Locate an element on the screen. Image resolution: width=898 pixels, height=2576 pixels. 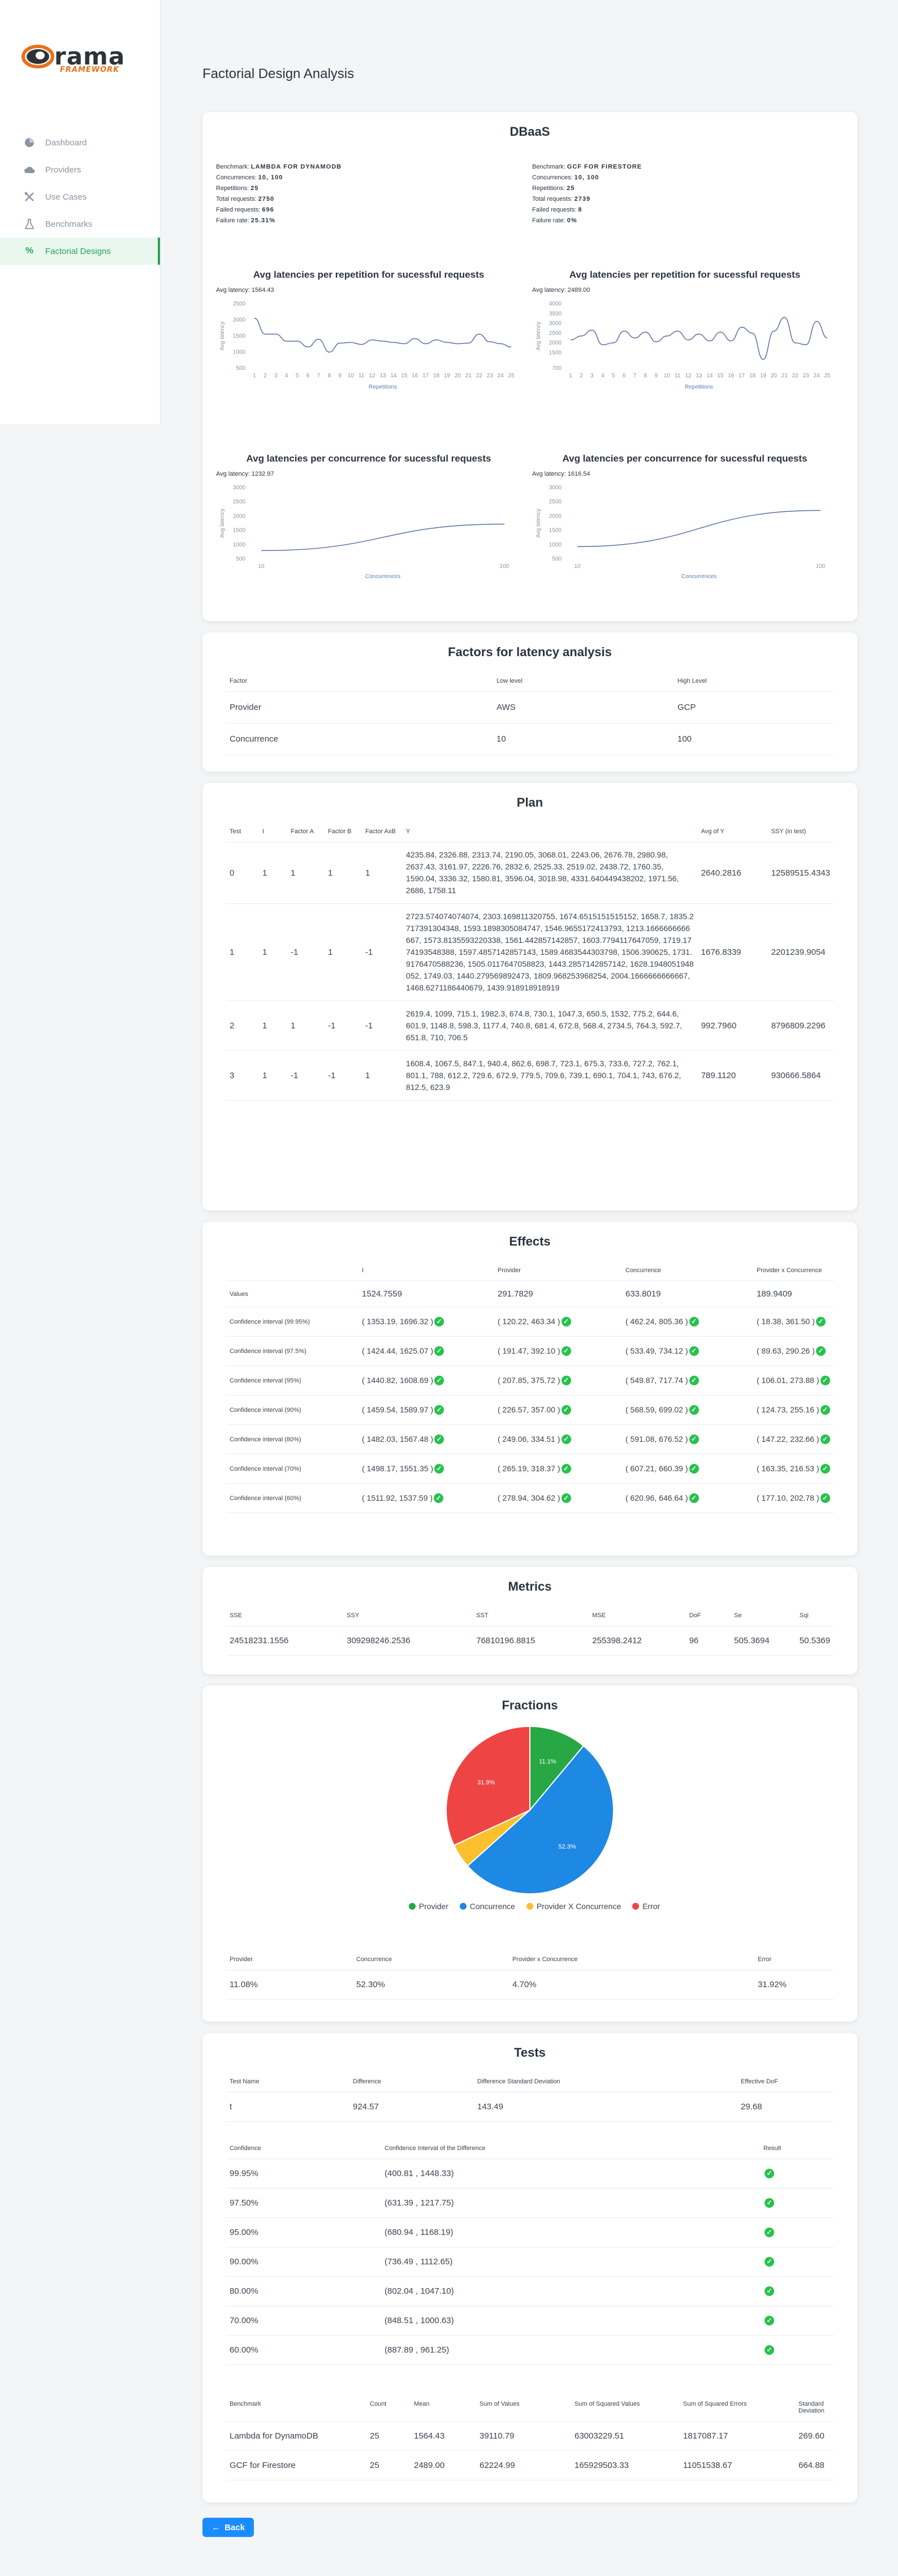
column-header: SSY is located at coordinates (408, 1616).